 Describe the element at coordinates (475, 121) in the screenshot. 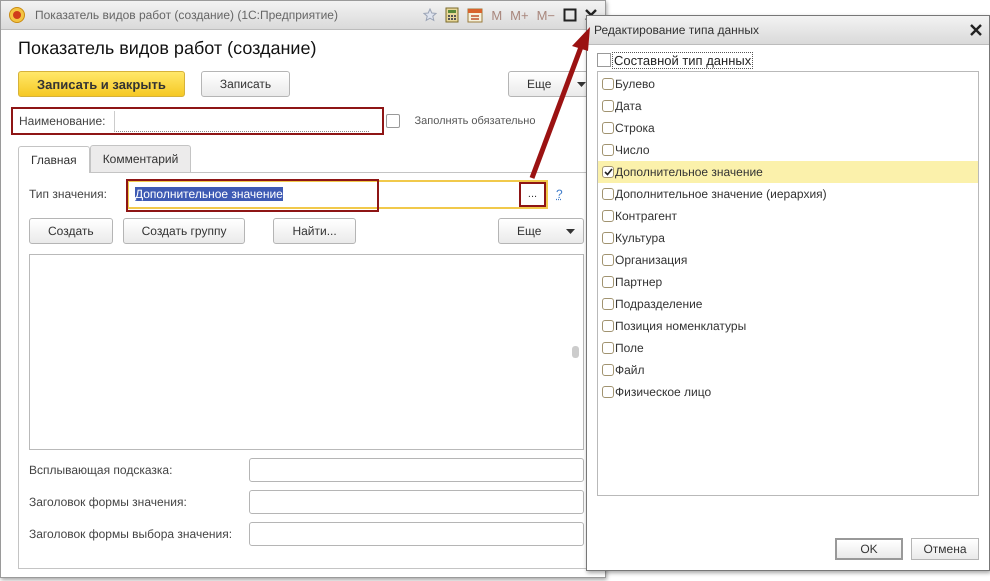

I see `checkbox-label: Заполнять обязательно` at that location.